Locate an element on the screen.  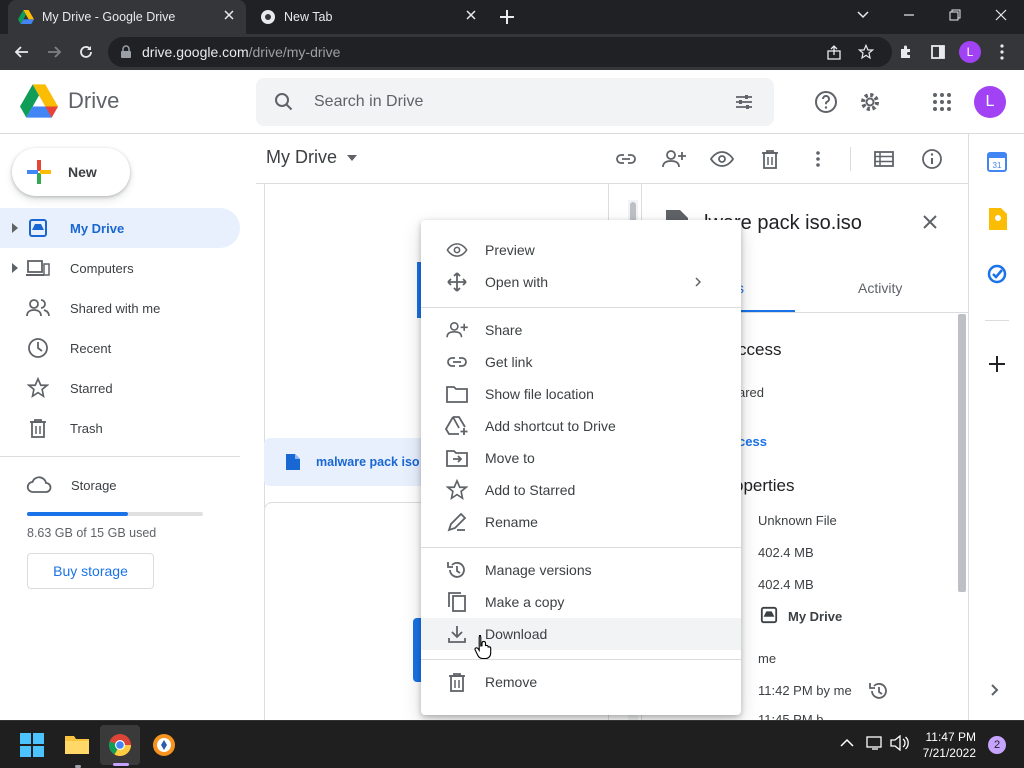
svg-text: 31 is located at coordinates (997, 165).